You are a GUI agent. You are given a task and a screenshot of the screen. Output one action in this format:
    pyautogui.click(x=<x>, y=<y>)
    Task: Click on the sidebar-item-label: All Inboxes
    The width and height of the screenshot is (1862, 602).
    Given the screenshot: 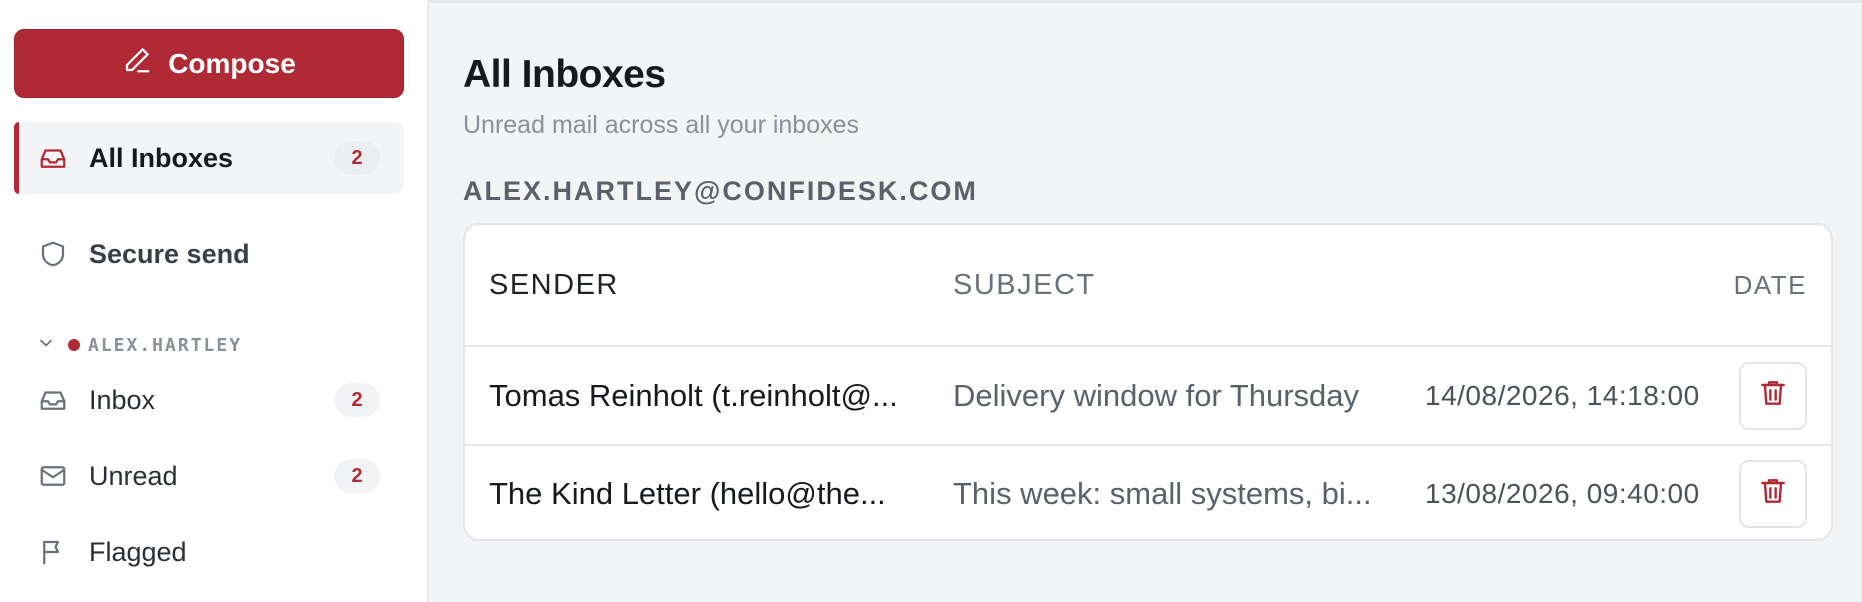 What is the action you would take?
    pyautogui.click(x=161, y=157)
    